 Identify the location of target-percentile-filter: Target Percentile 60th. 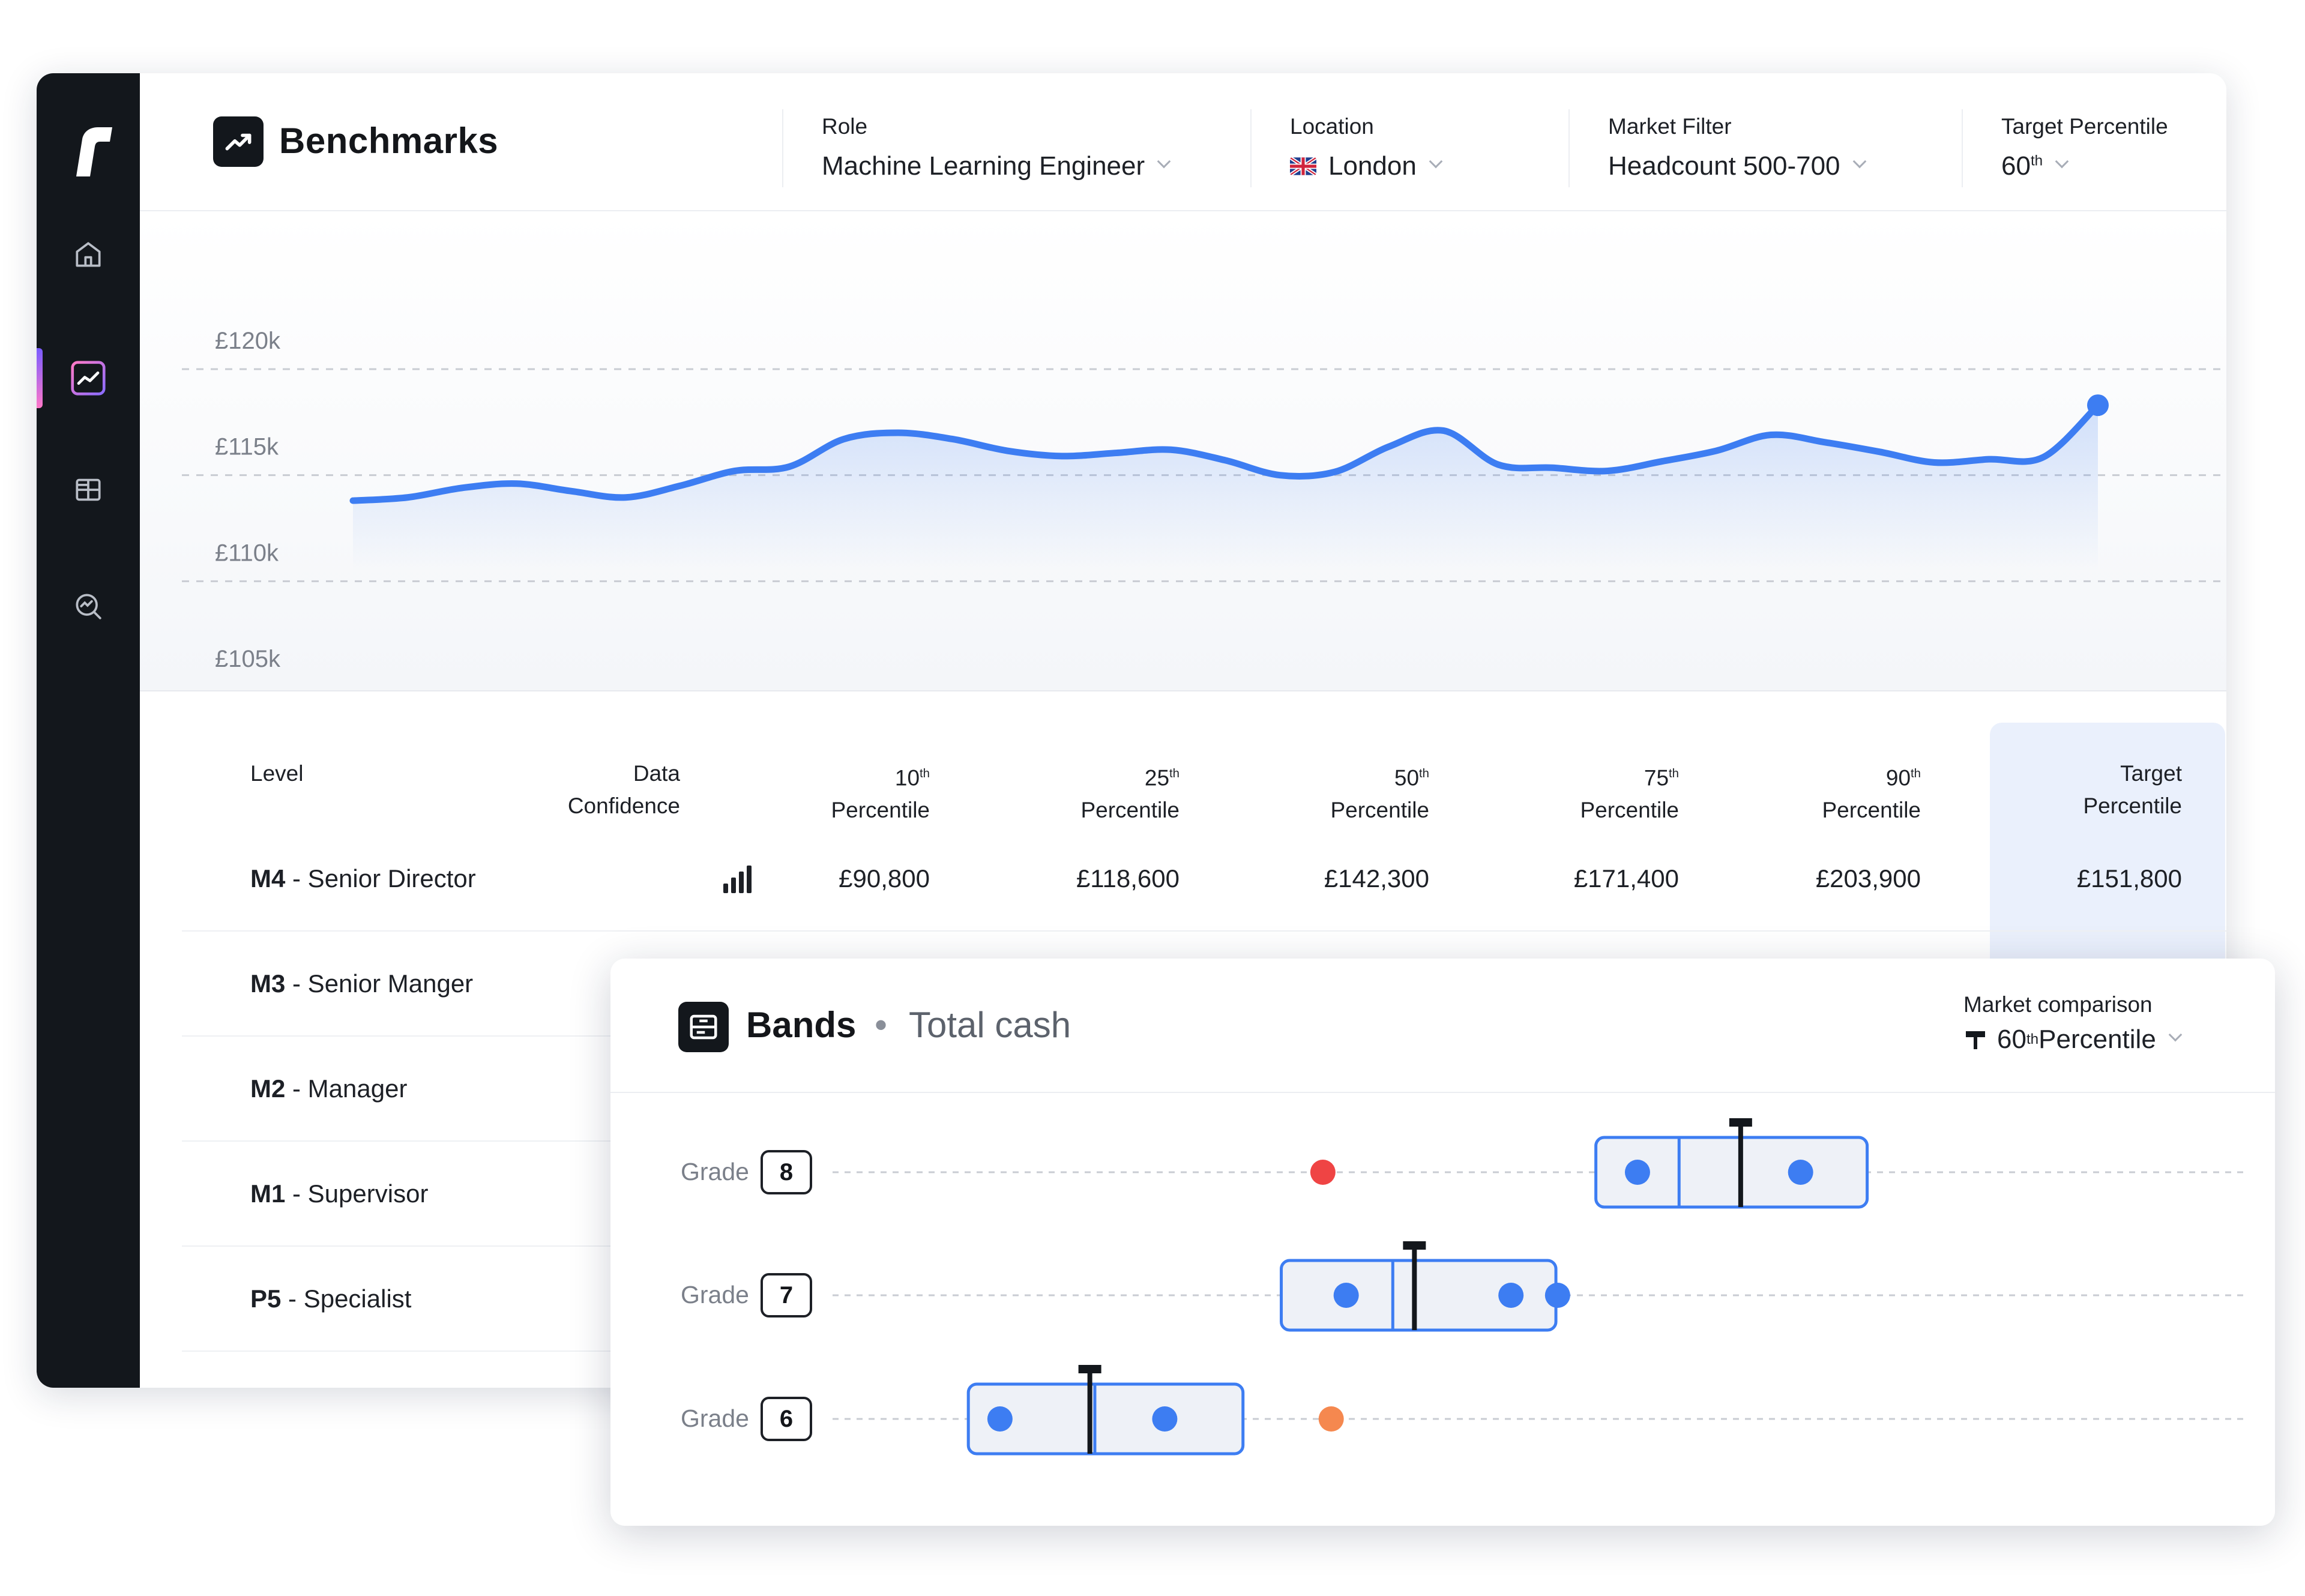
(2094, 148).